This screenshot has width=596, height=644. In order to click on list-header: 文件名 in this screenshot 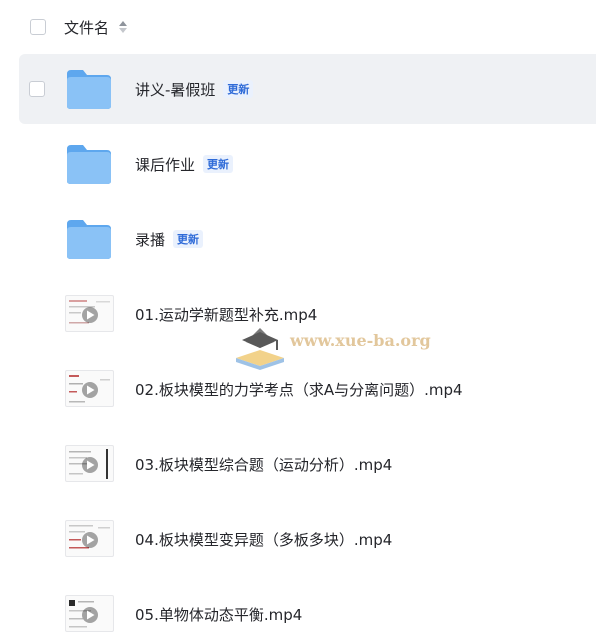, I will do `click(298, 27)`.